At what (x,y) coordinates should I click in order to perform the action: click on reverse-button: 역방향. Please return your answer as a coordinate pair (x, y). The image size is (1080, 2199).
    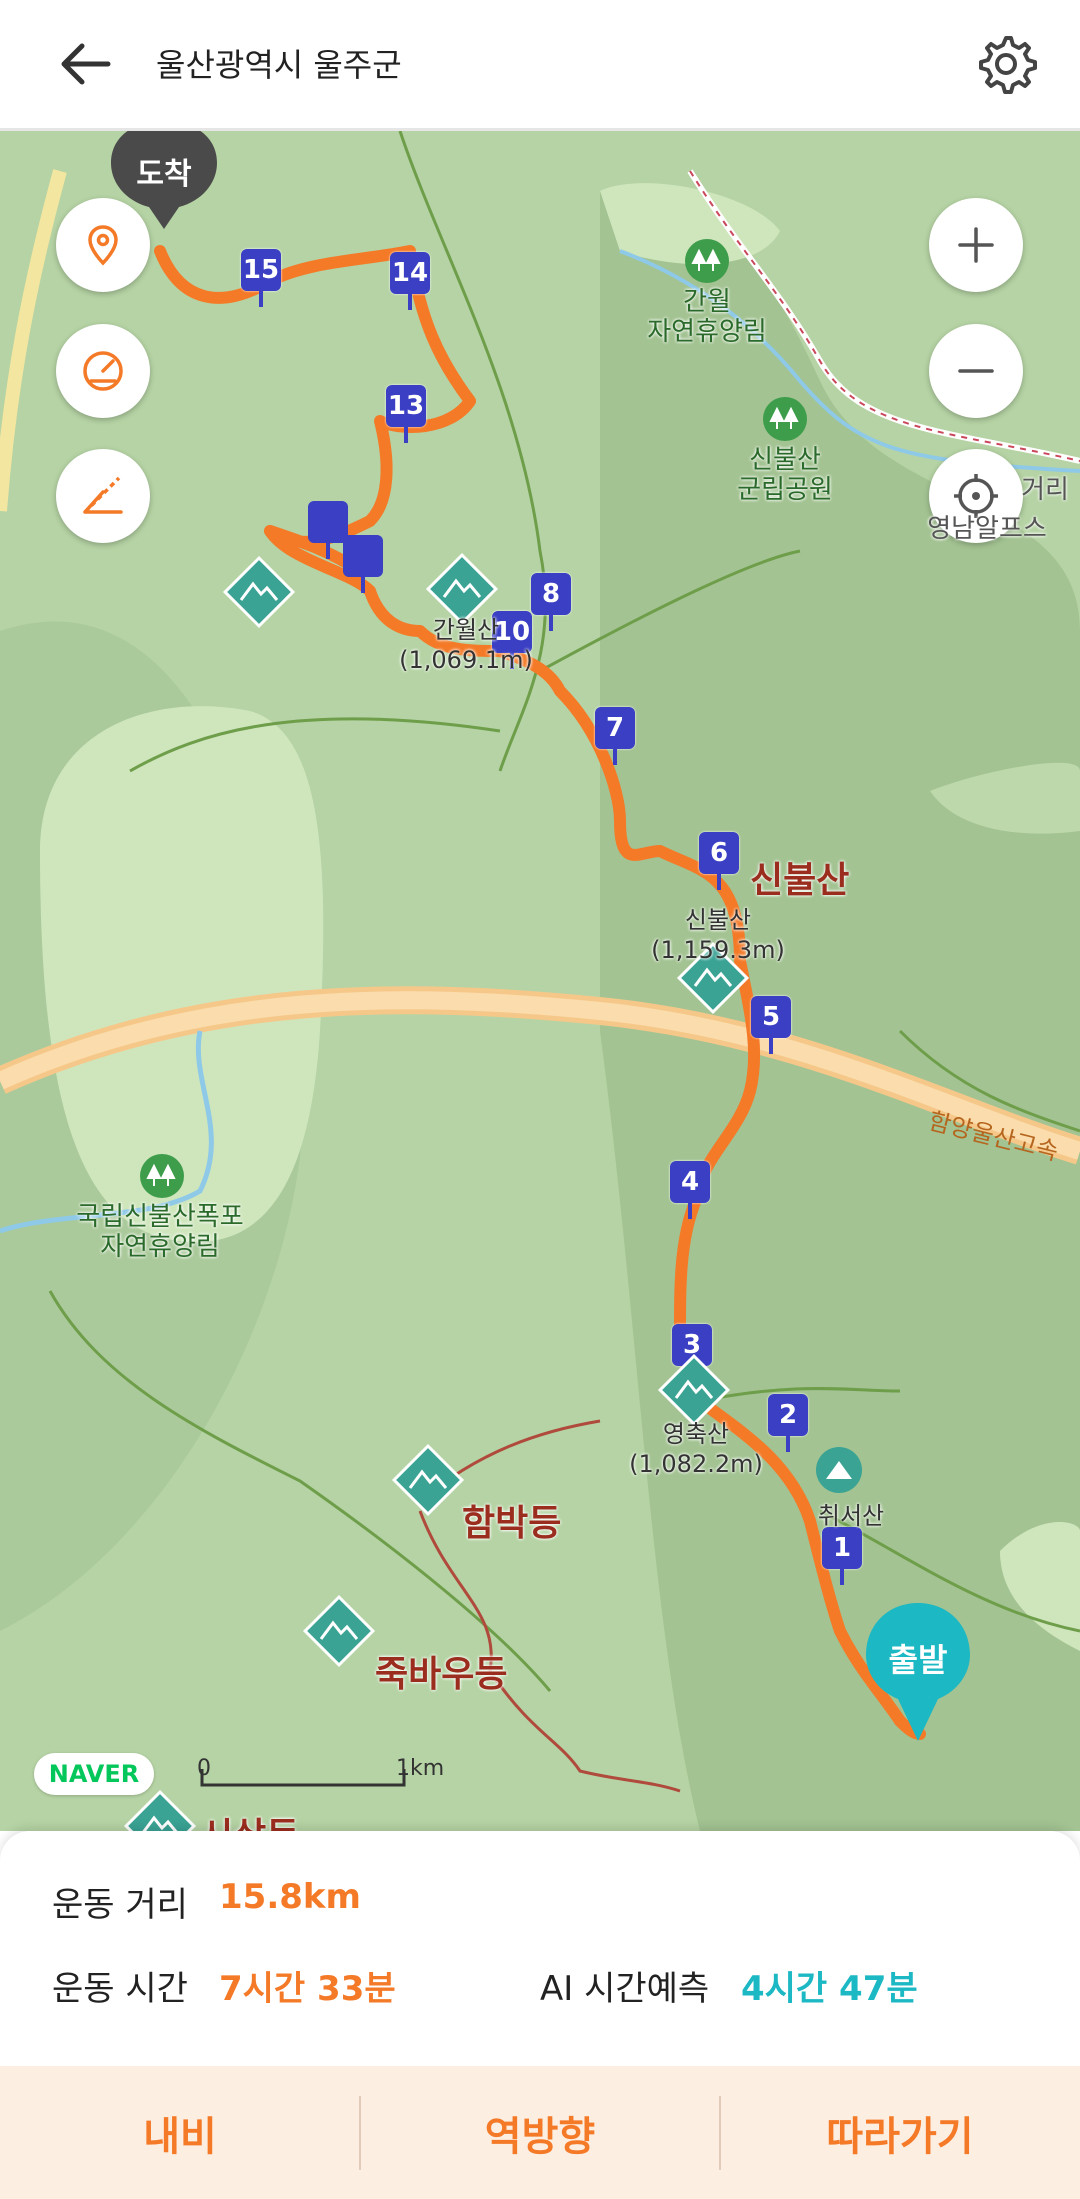
    Looking at the image, I should click on (540, 2132).